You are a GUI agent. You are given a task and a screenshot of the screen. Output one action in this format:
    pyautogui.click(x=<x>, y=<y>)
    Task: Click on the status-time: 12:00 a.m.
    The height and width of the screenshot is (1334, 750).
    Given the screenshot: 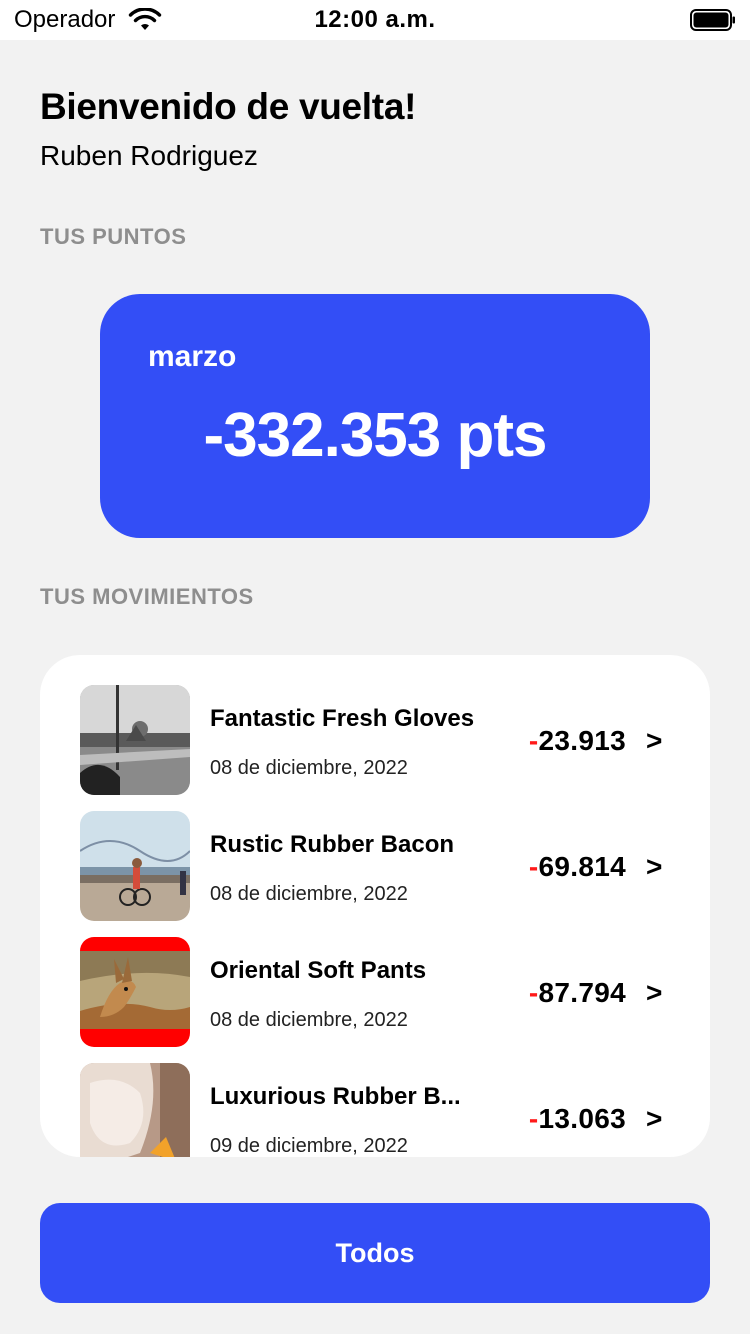 What is the action you would take?
    pyautogui.click(x=375, y=19)
    